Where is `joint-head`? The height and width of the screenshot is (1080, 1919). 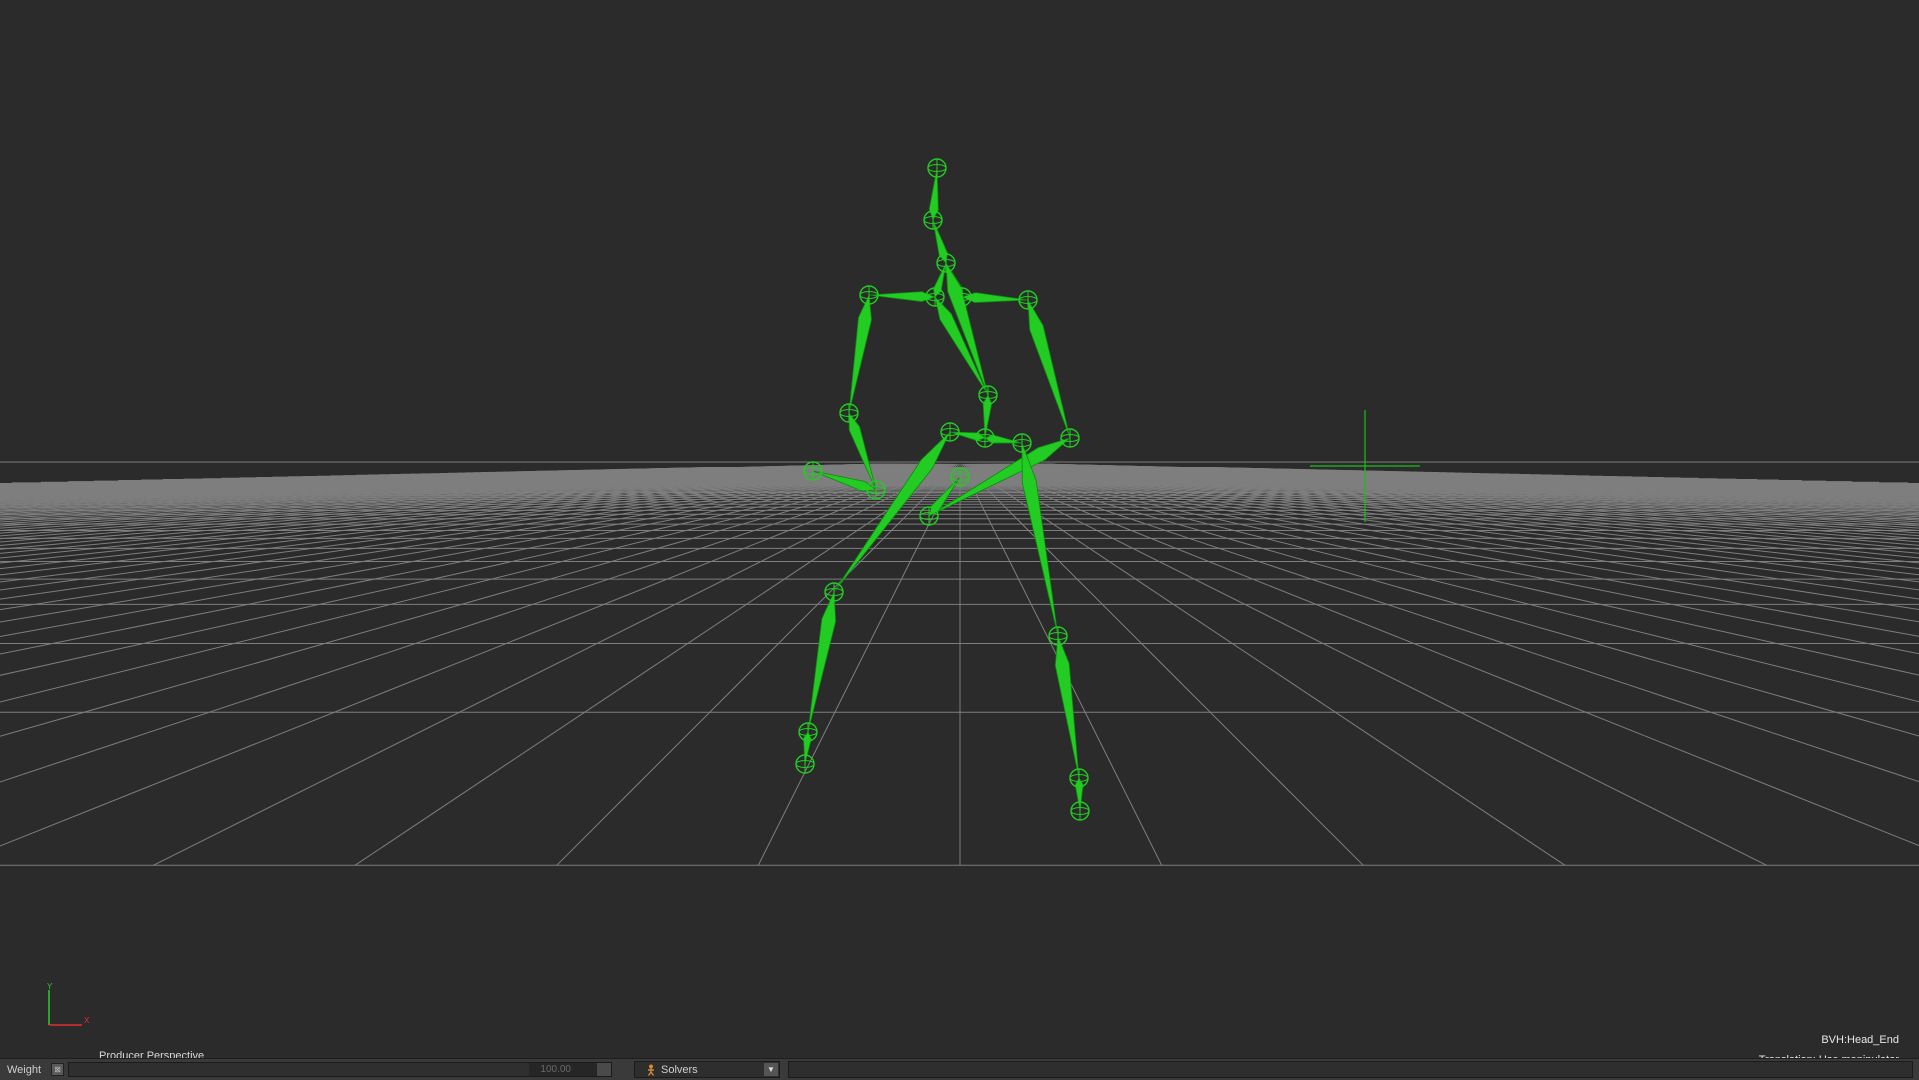 joint-head is located at coordinates (933, 220).